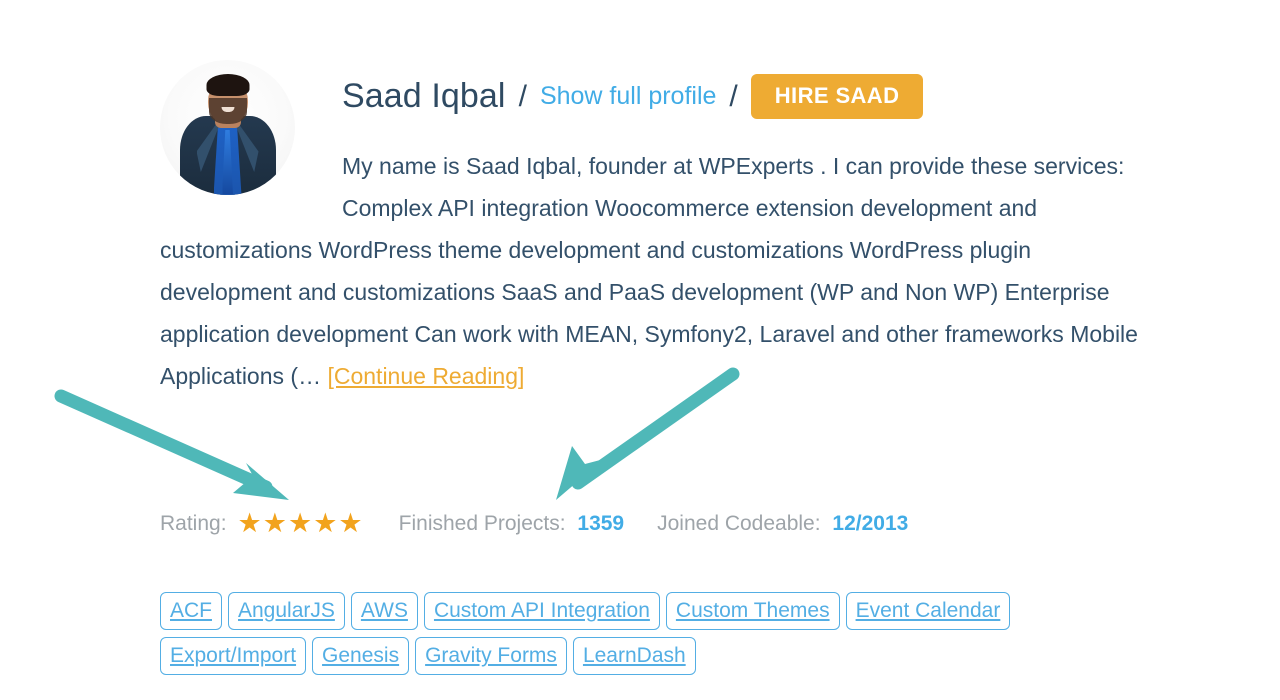 This screenshot has width=1280, height=700. Describe the element at coordinates (491, 656) in the screenshot. I see `skill-tag: Gravity Forms` at that location.